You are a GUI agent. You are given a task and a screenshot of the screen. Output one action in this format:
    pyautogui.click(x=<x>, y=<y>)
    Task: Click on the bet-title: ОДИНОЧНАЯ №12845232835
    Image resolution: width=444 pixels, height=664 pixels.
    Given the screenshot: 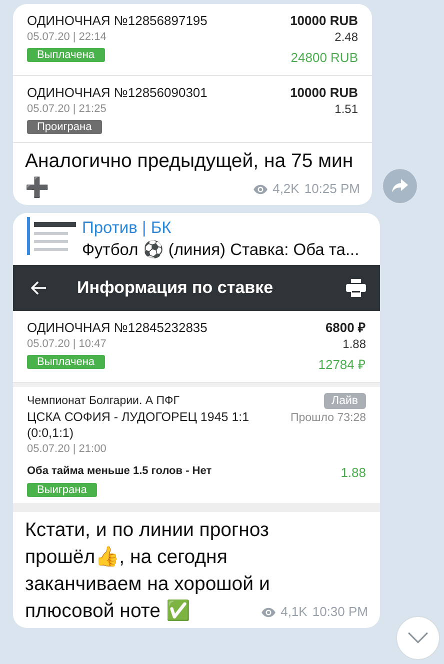 What is the action you would take?
    pyautogui.click(x=117, y=328)
    